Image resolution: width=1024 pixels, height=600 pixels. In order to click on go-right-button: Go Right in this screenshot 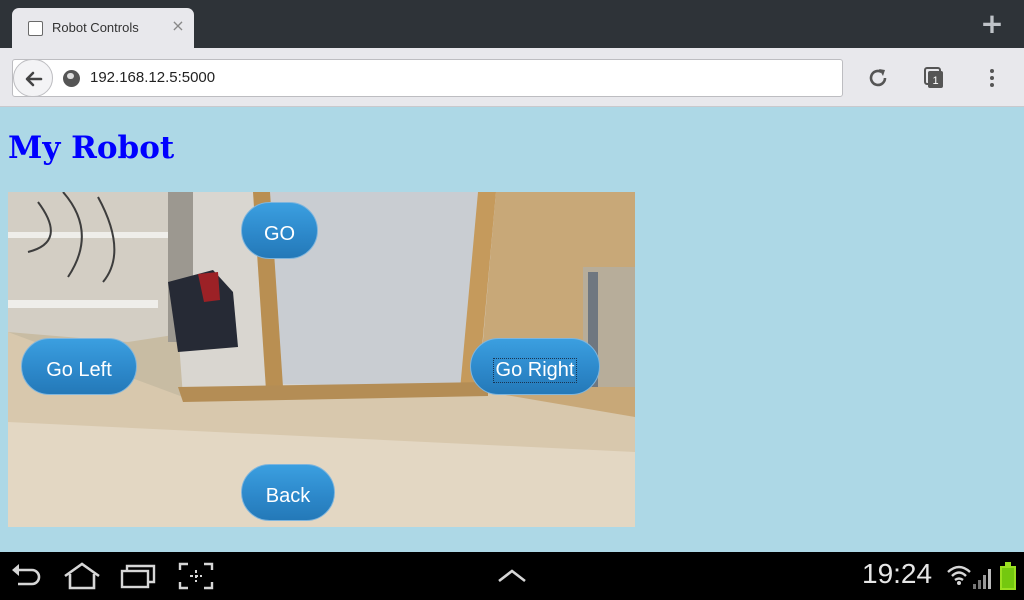, I will do `click(535, 366)`.